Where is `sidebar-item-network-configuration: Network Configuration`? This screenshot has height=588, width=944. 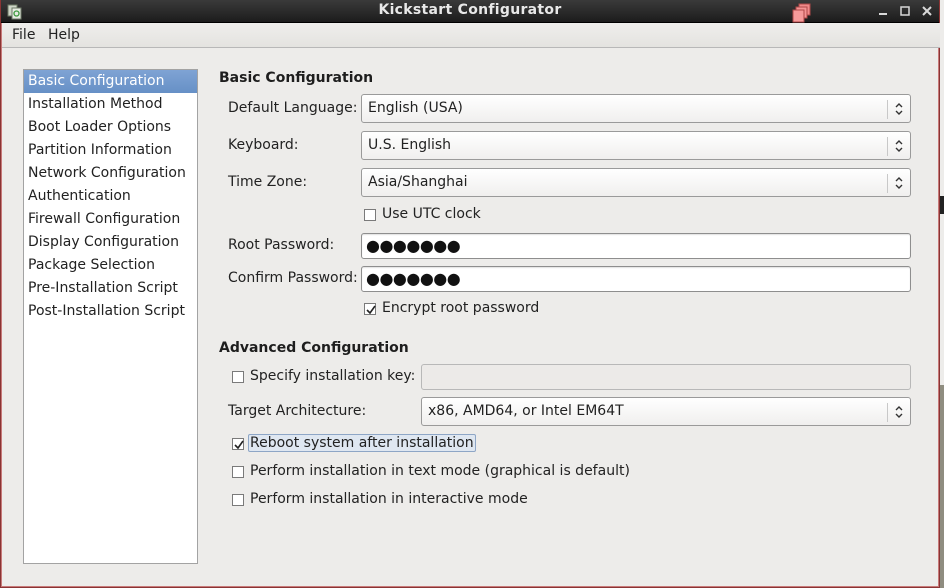
sidebar-item-network-configuration: Network Configuration is located at coordinates (110, 173).